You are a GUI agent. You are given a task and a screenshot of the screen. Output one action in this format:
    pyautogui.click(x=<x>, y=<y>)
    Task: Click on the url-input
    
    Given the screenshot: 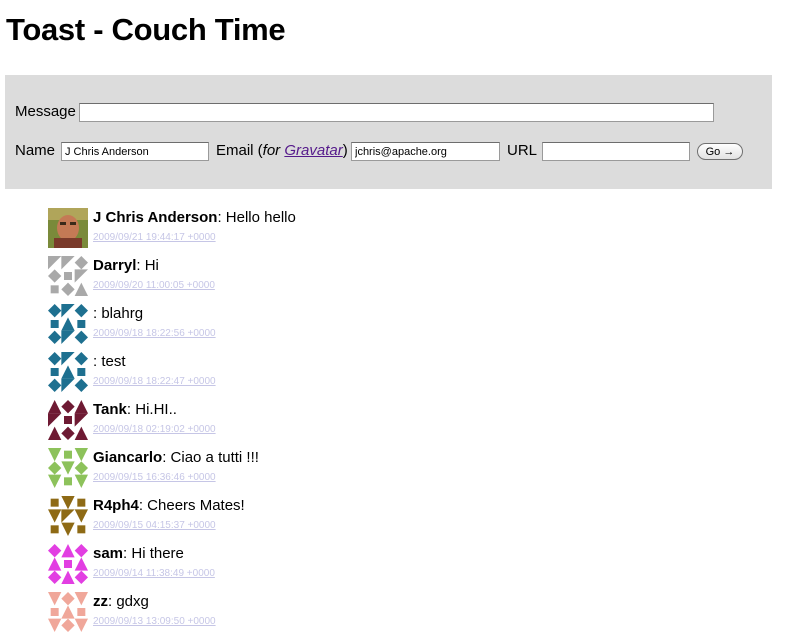 What is the action you would take?
    pyautogui.click(x=616, y=151)
    